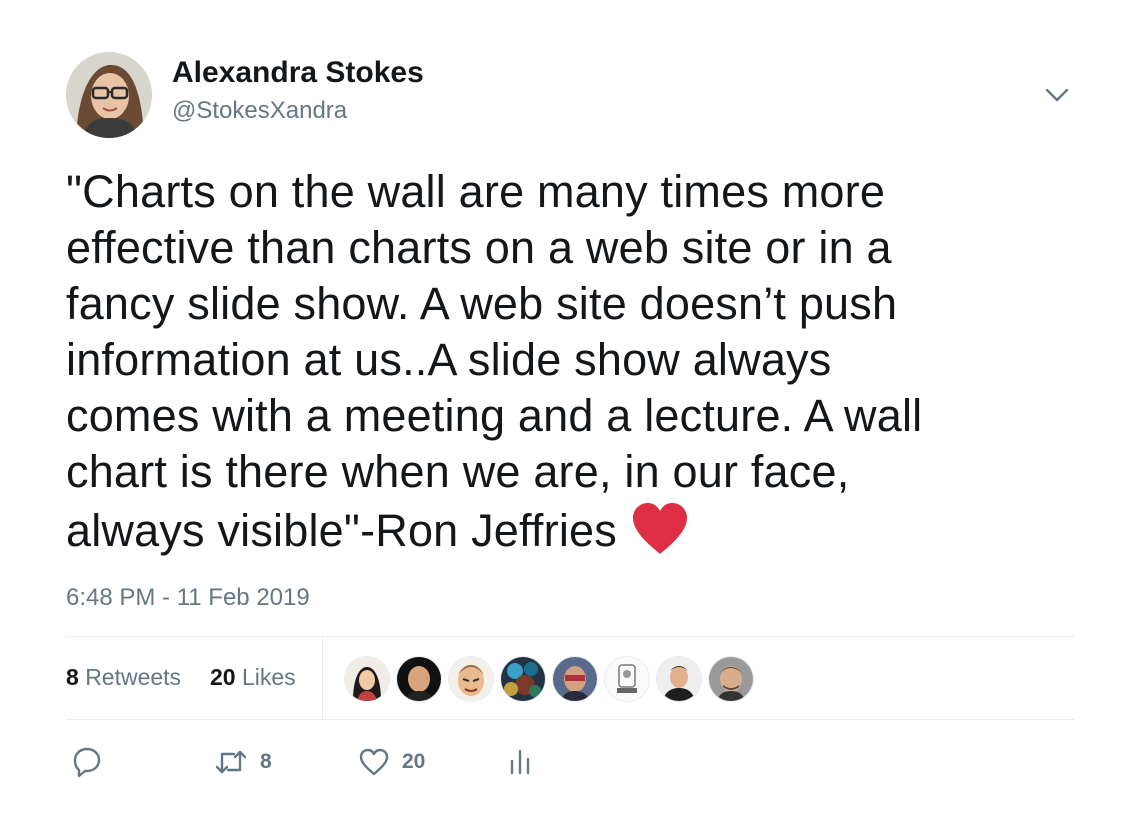 This screenshot has height=824, width=1132. I want to click on author-avatar-image, so click(109, 95).